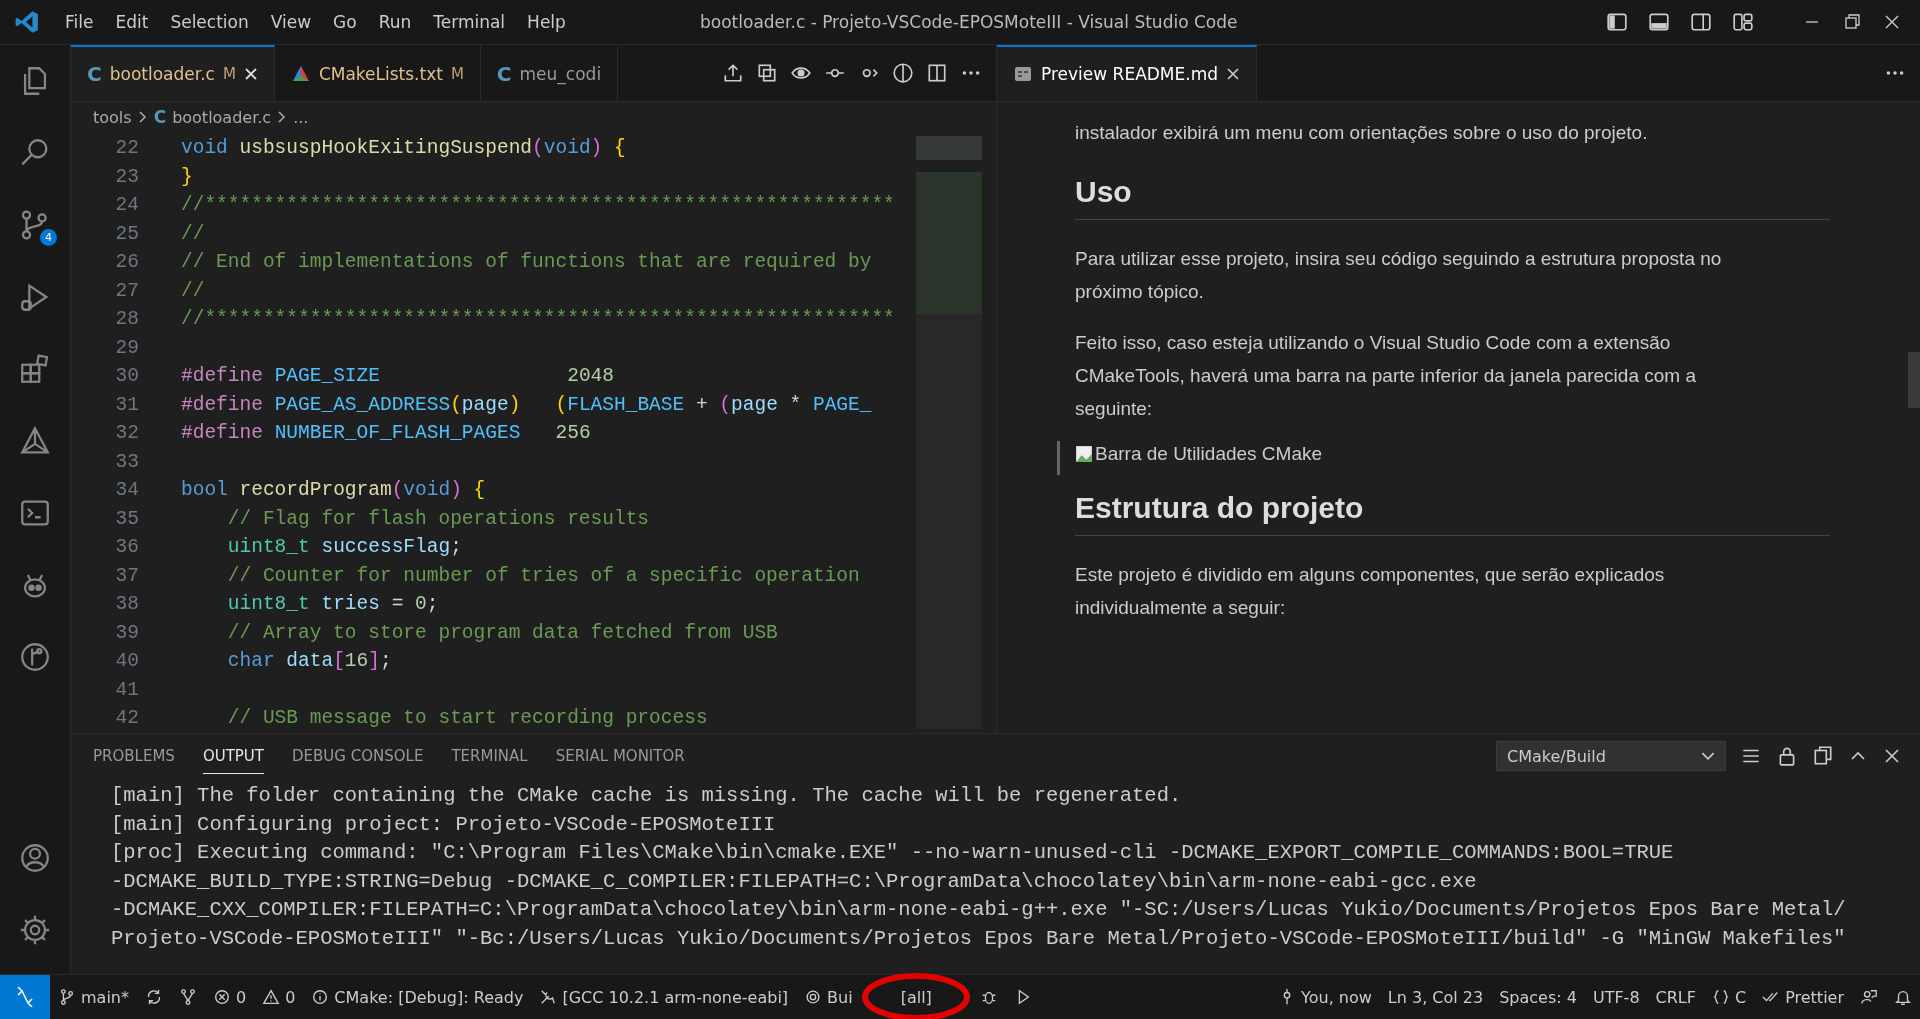 The height and width of the screenshot is (1019, 1920). Describe the element at coordinates (358, 756) in the screenshot. I see `panel-tab: DEBUG CONSOLE` at that location.